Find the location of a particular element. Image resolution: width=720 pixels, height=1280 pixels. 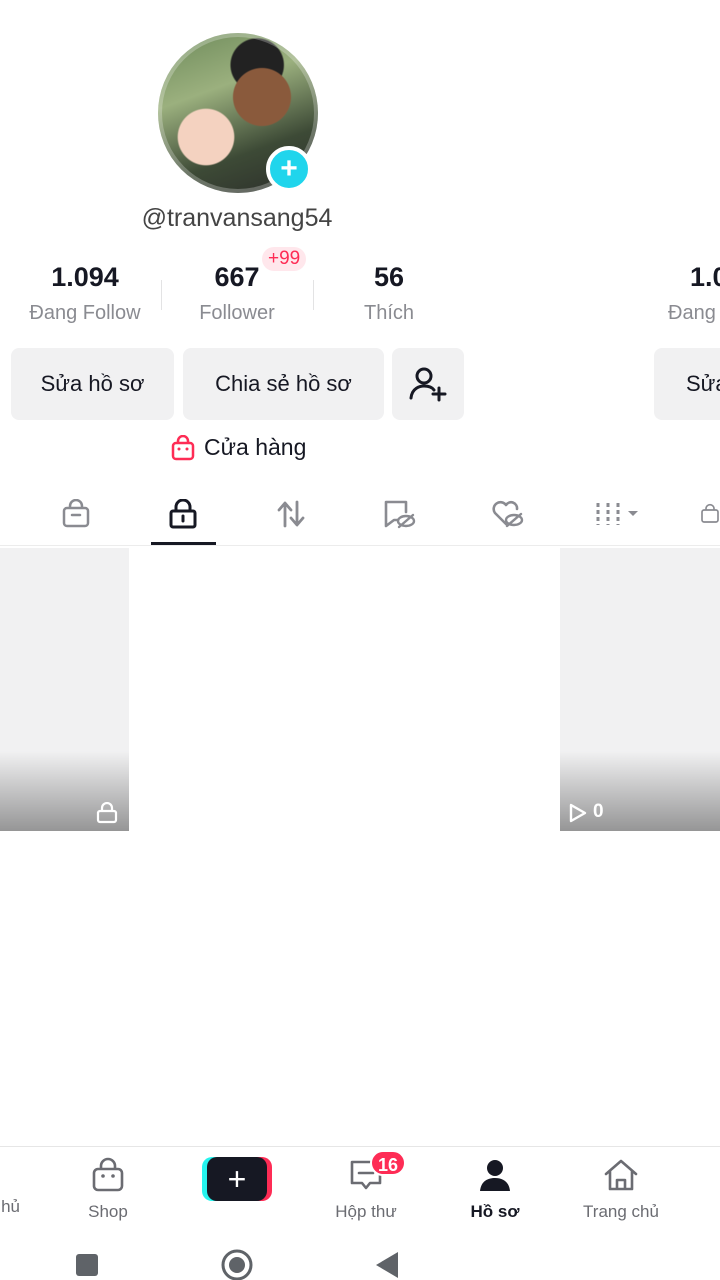

tab-private is located at coordinates (183, 514).